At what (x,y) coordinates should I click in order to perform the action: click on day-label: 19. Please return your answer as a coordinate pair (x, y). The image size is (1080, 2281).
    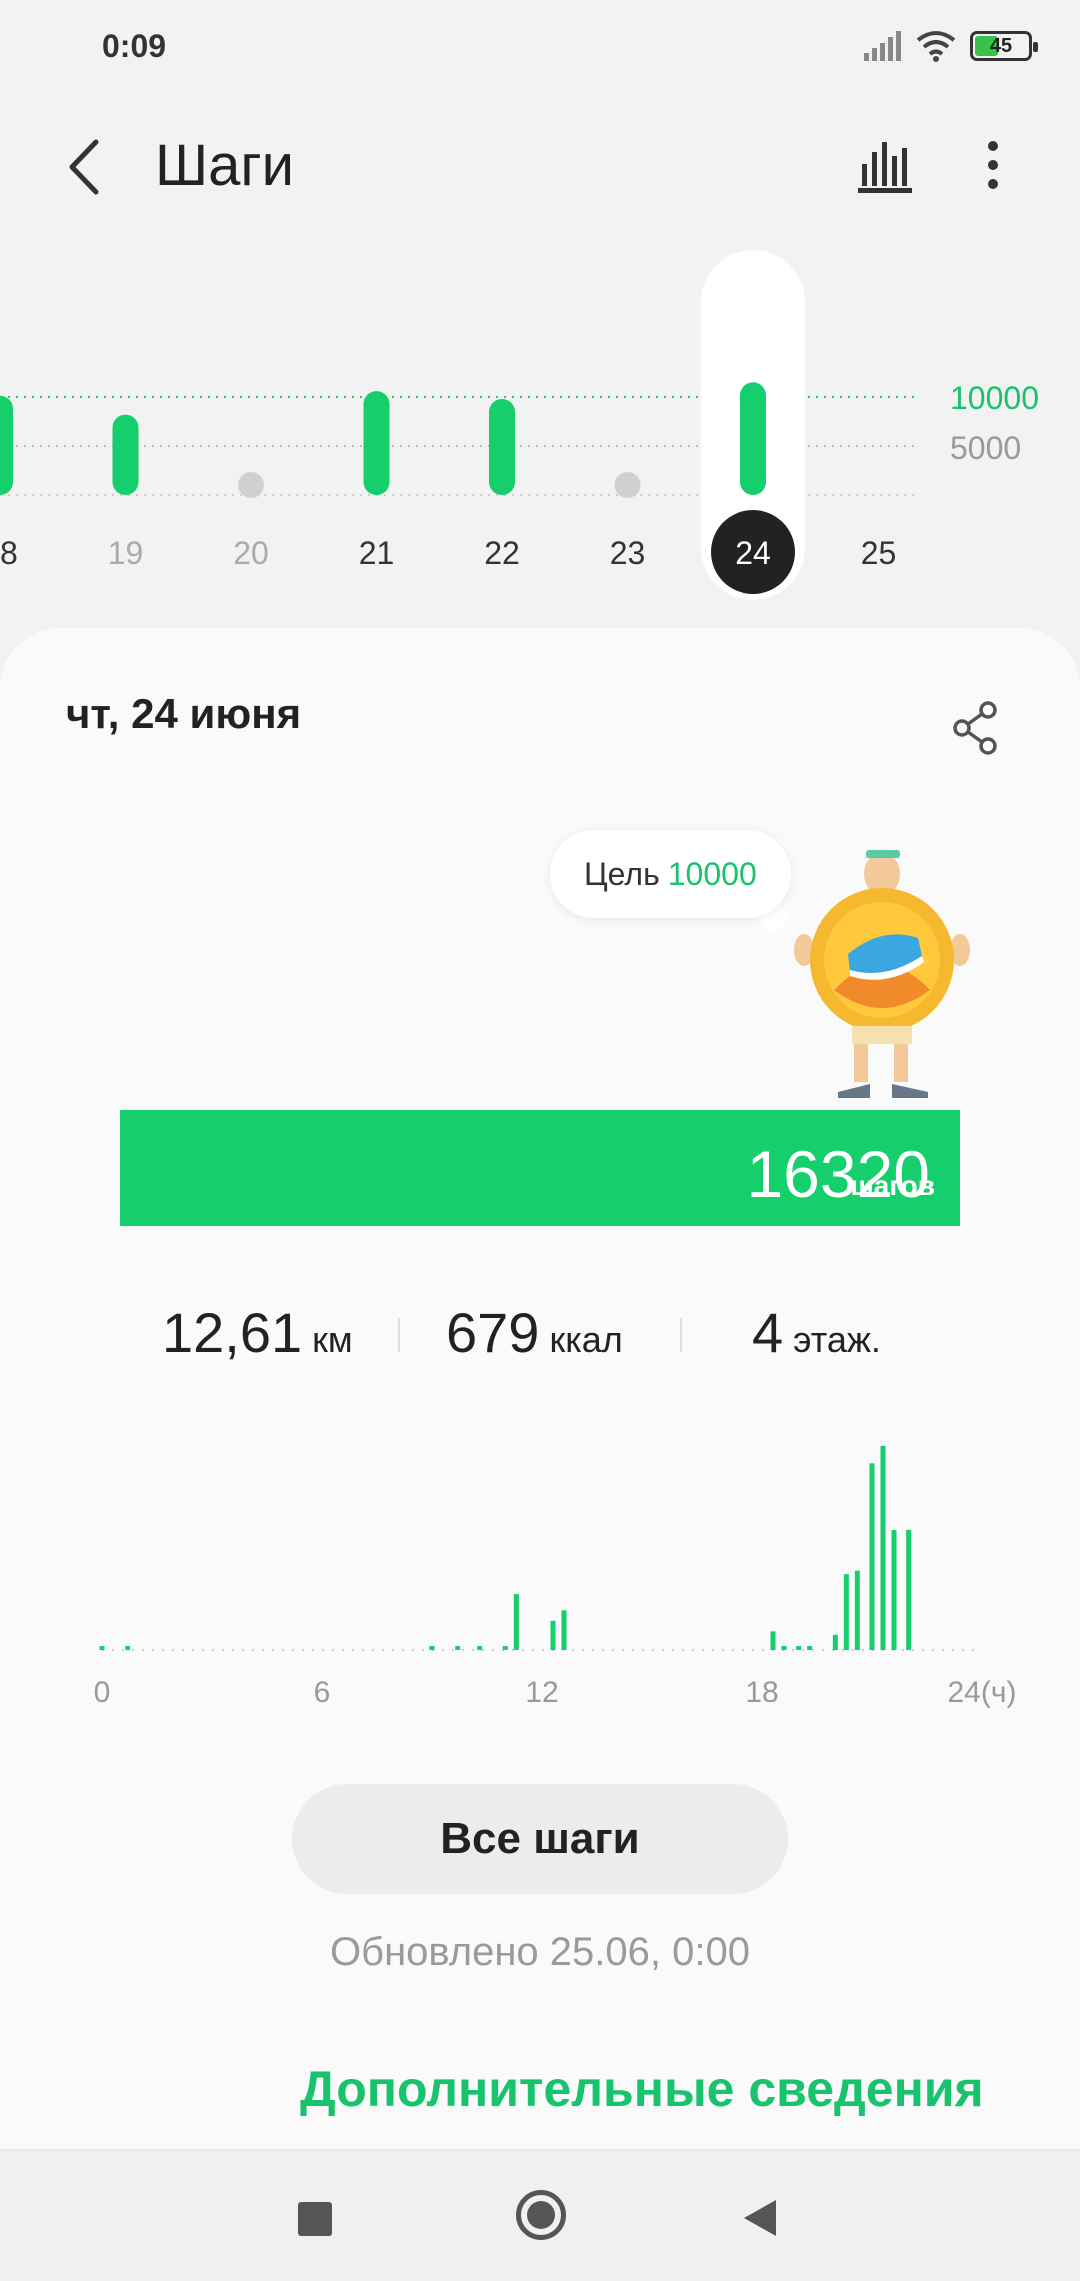
    Looking at the image, I should click on (126, 553).